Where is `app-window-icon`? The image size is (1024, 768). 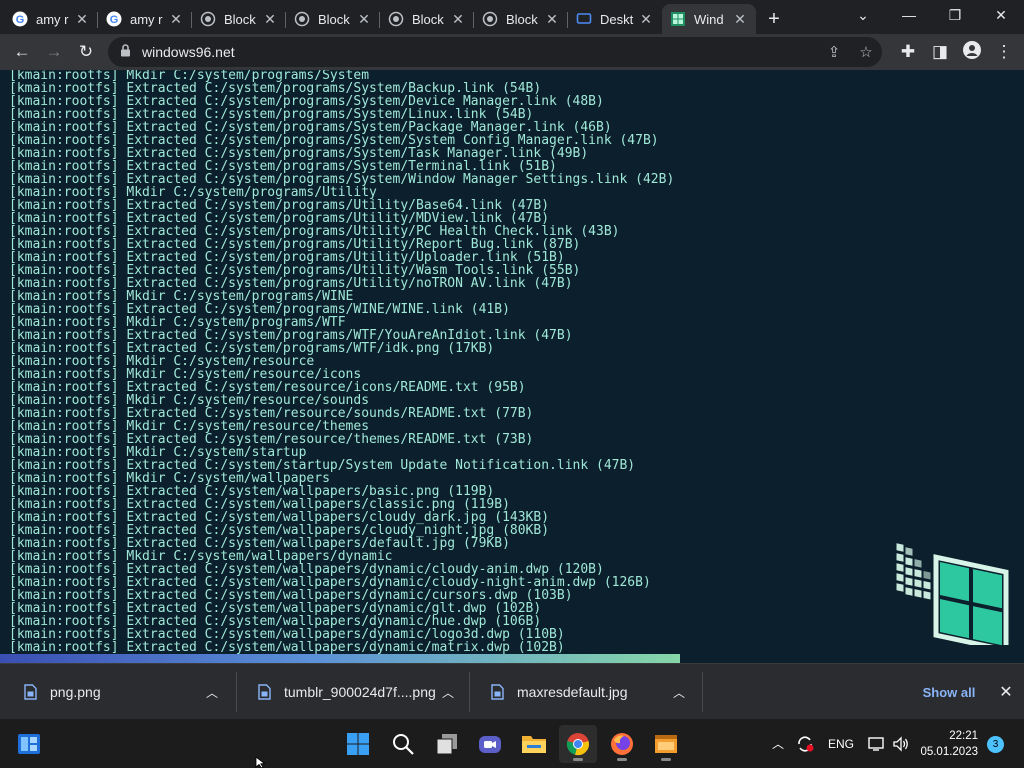
app-window-icon is located at coordinates (666, 744).